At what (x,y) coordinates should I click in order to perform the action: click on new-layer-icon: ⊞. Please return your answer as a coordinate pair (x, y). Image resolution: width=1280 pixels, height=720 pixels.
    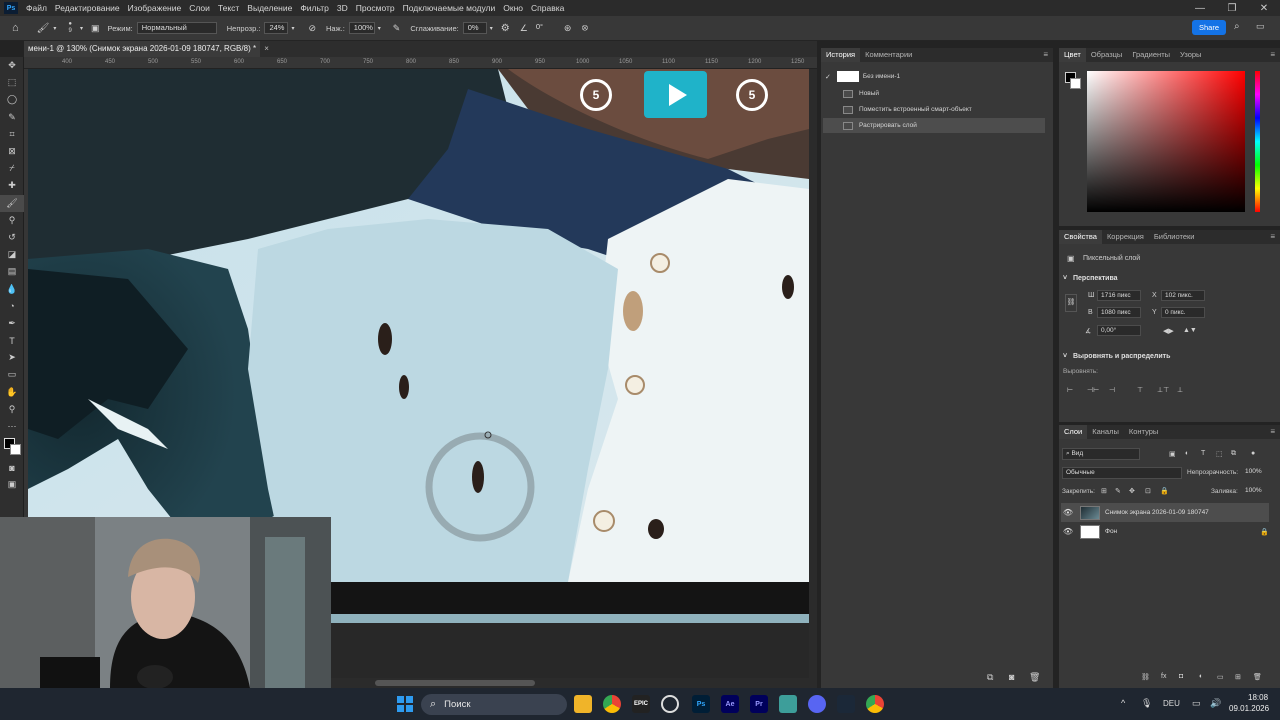
    Looking at the image, I should click on (1238, 677).